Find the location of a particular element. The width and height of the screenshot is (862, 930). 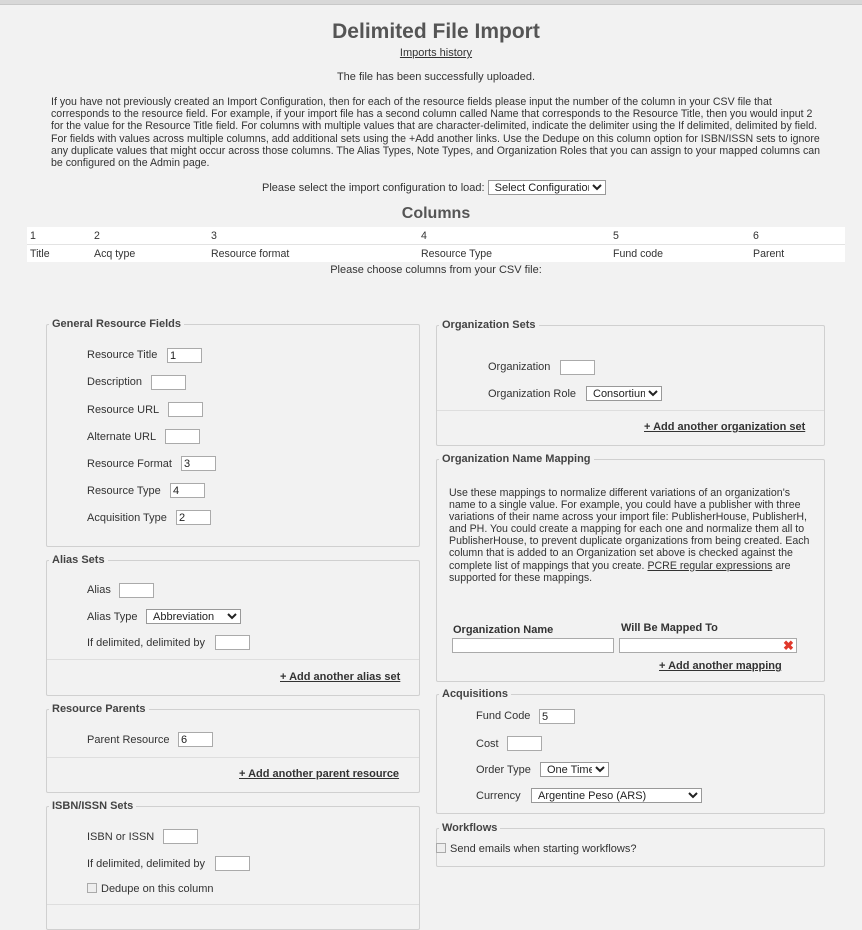

resource-parents-legend: Resource Parents is located at coordinates (99, 709).